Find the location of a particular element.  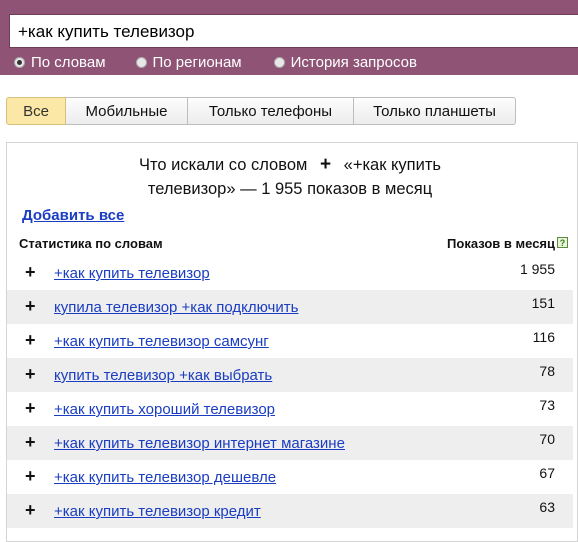

radio-by-words: По словам is located at coordinates (60, 62).